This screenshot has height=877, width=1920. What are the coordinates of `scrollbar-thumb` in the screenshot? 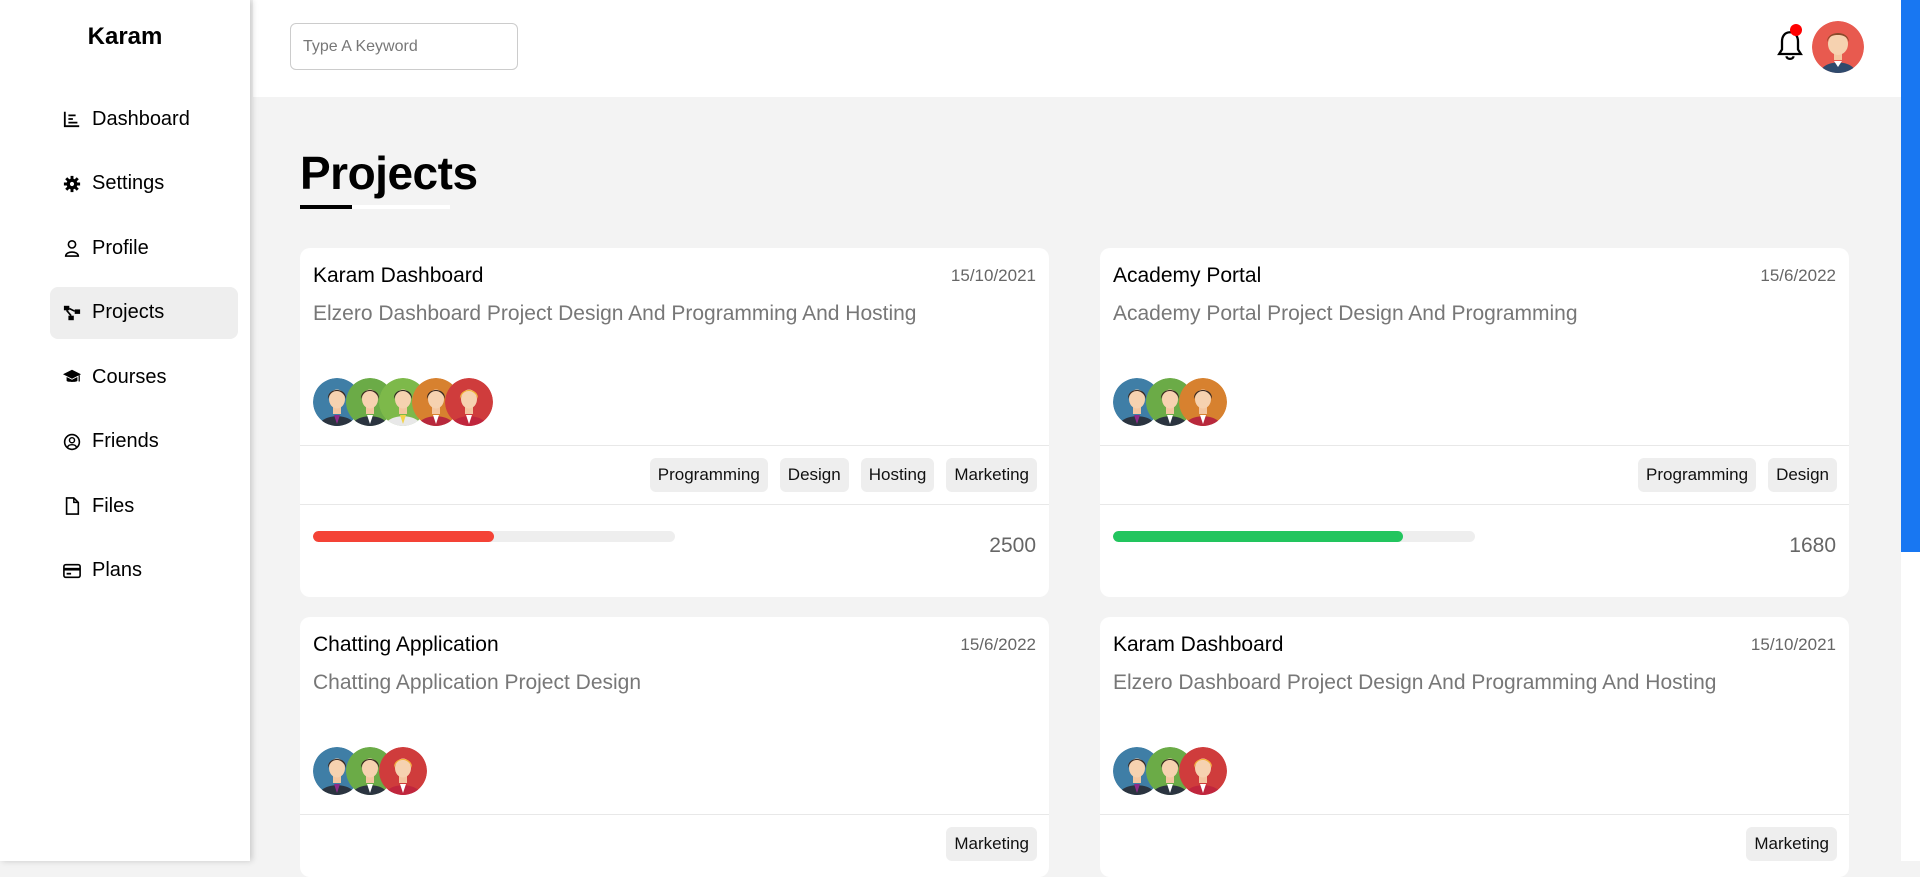 It's located at (1910, 276).